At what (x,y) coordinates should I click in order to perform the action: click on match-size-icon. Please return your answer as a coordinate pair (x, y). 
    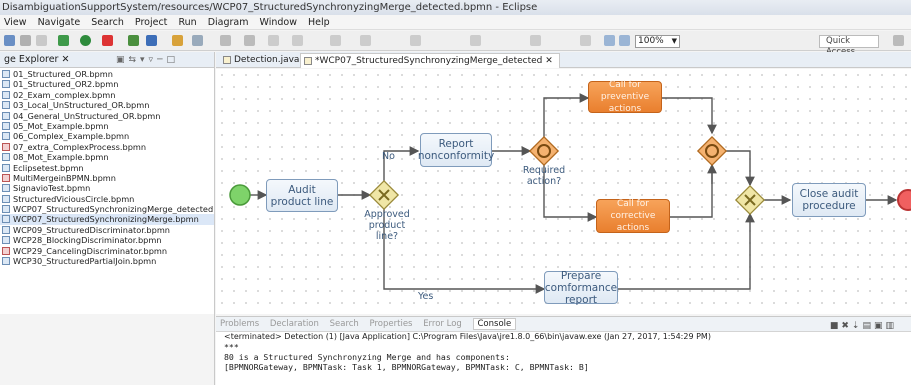
    Looking at the image, I should click on (535, 40).